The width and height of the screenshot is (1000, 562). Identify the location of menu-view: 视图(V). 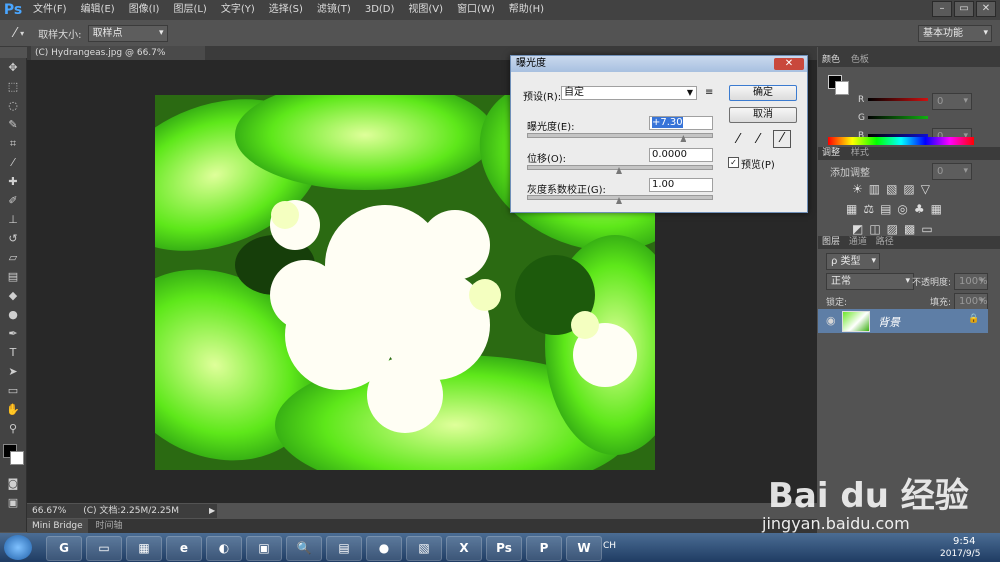
(425, 10).